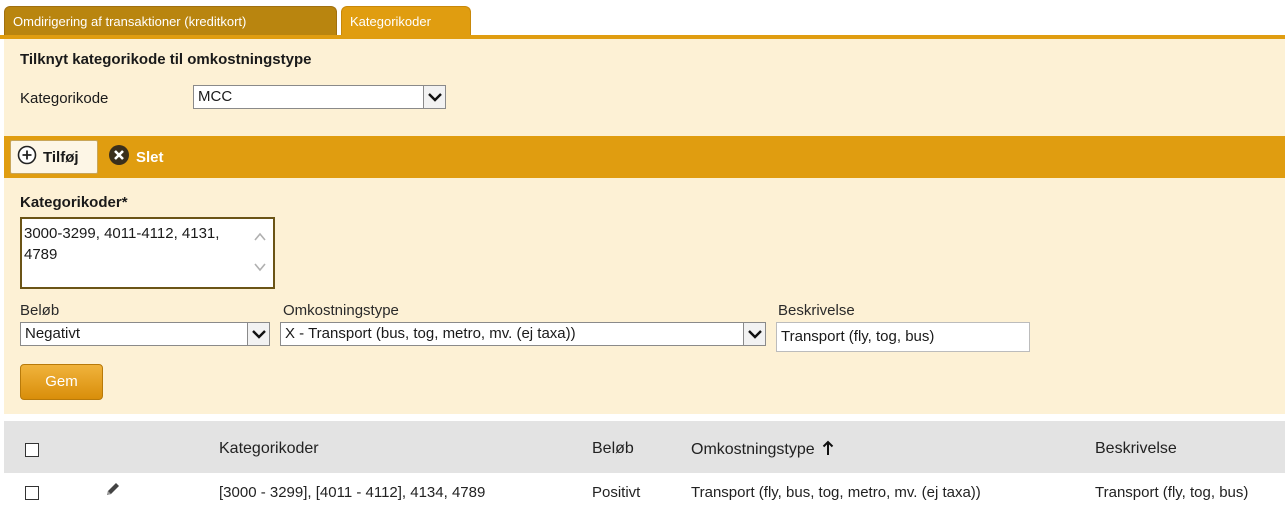 This screenshot has width=1285, height=508. What do you see at coordinates (53, 333) in the screenshot?
I see `belob-value: Negativt` at bounding box center [53, 333].